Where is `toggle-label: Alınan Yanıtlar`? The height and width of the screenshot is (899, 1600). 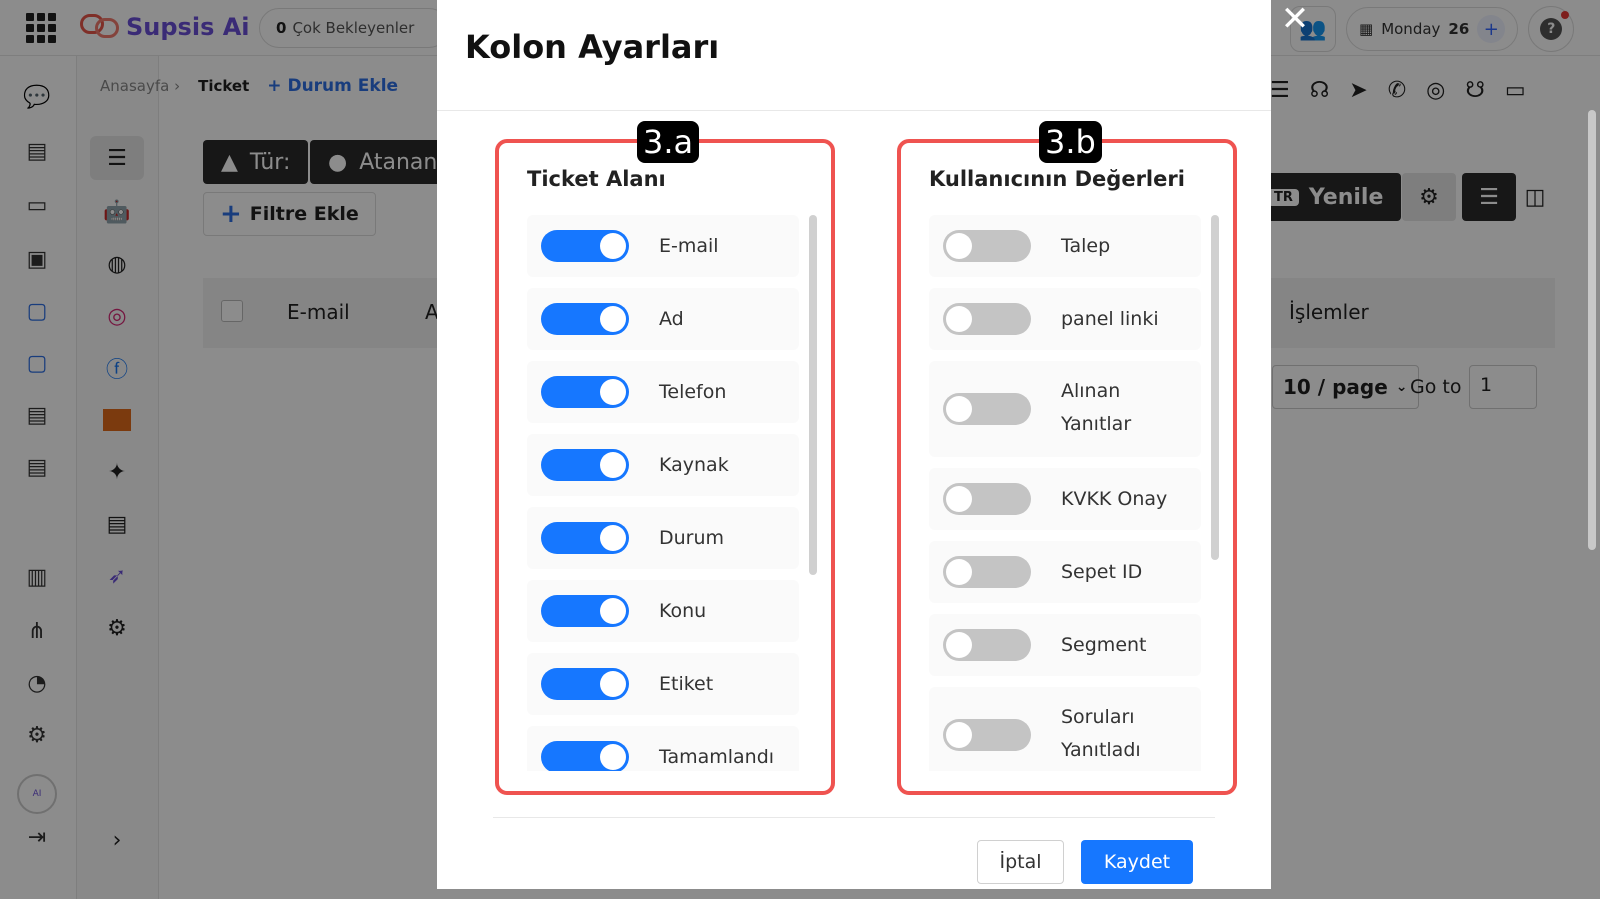
toggle-label: Alınan Yanıtlar is located at coordinates (1096, 407).